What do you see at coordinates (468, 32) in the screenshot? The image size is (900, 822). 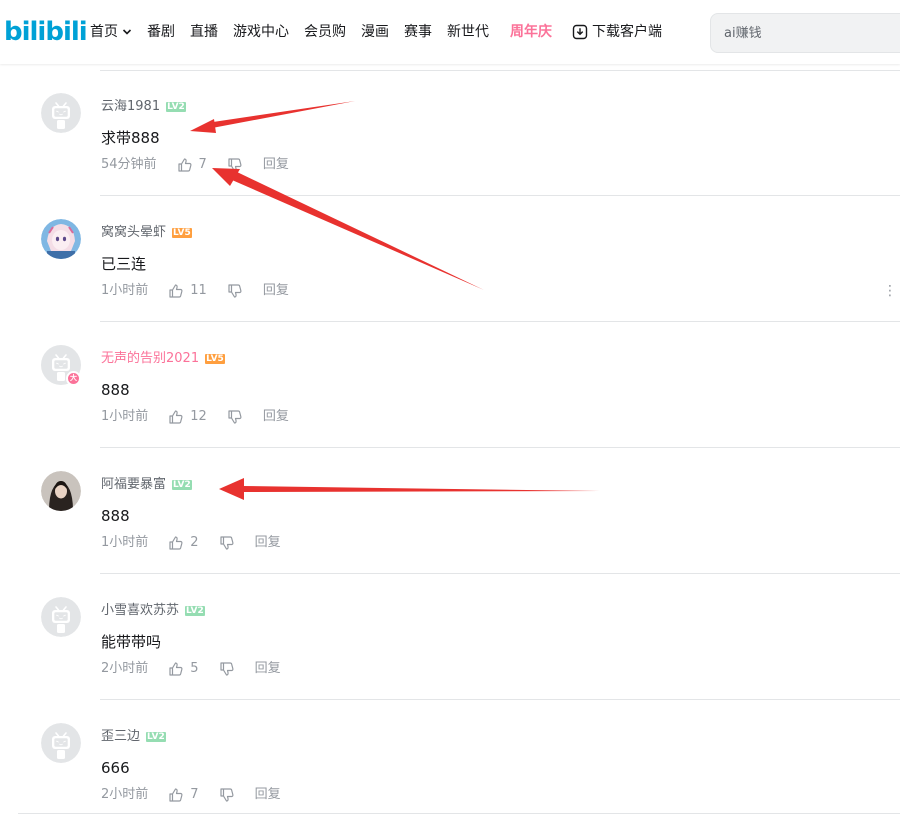 I see `nav-new-generation: 新世代` at bounding box center [468, 32].